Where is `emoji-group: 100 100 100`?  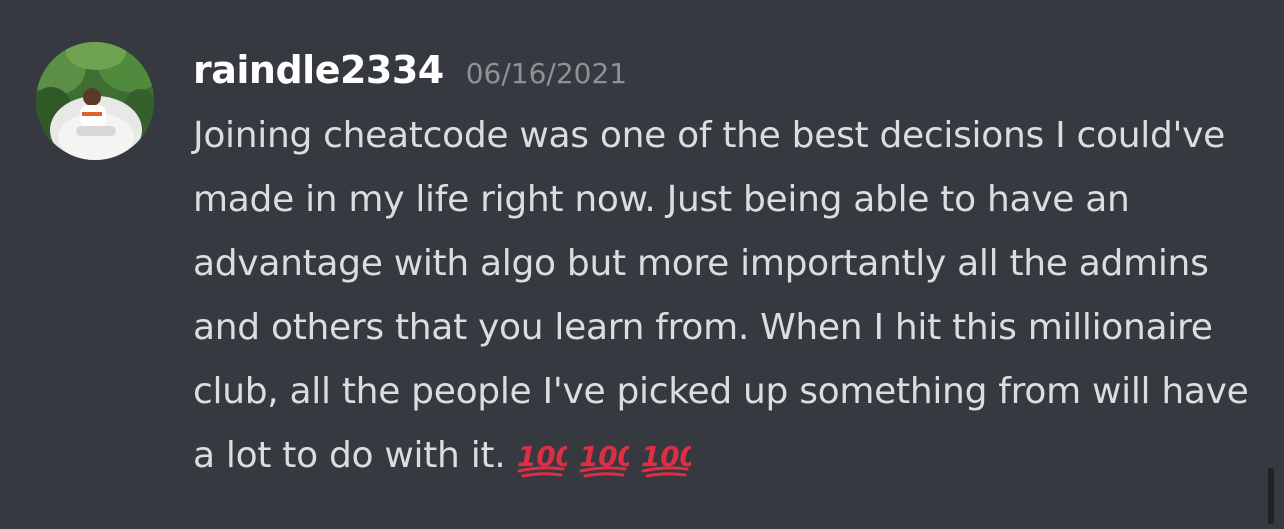 emoji-group: 100 100 100 is located at coordinates (608, 457).